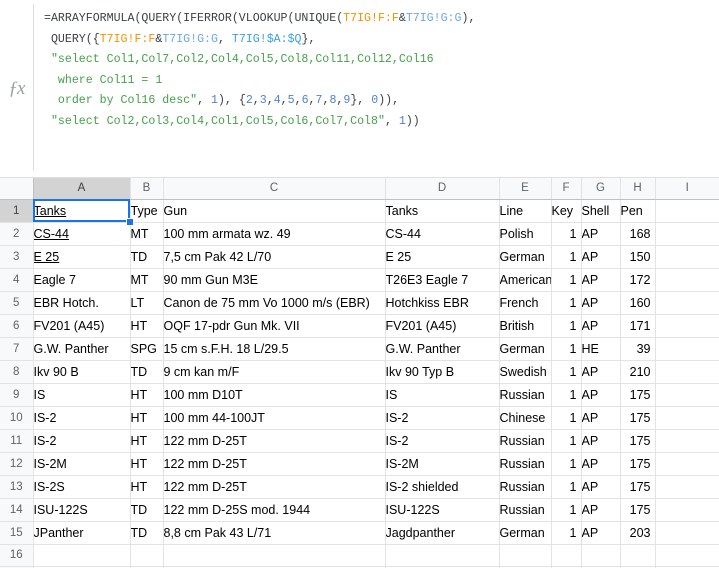 The height and width of the screenshot is (568, 719). I want to click on cell-E13: Russian, so click(525, 487).